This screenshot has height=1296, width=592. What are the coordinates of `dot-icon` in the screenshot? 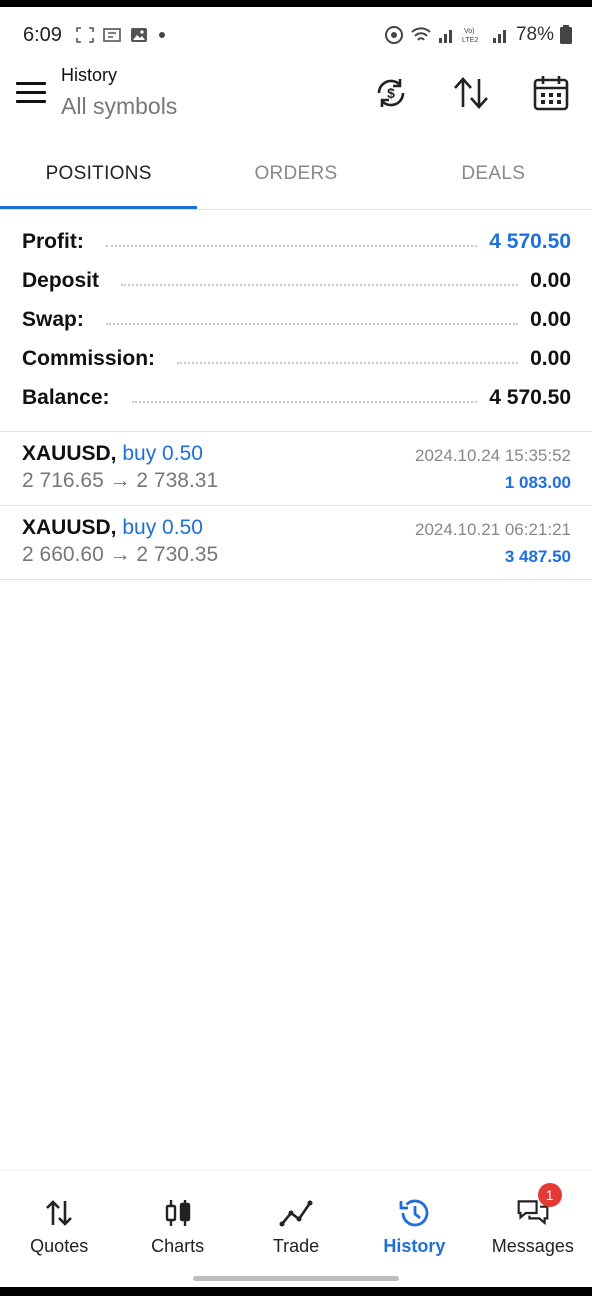 It's located at (162, 35).